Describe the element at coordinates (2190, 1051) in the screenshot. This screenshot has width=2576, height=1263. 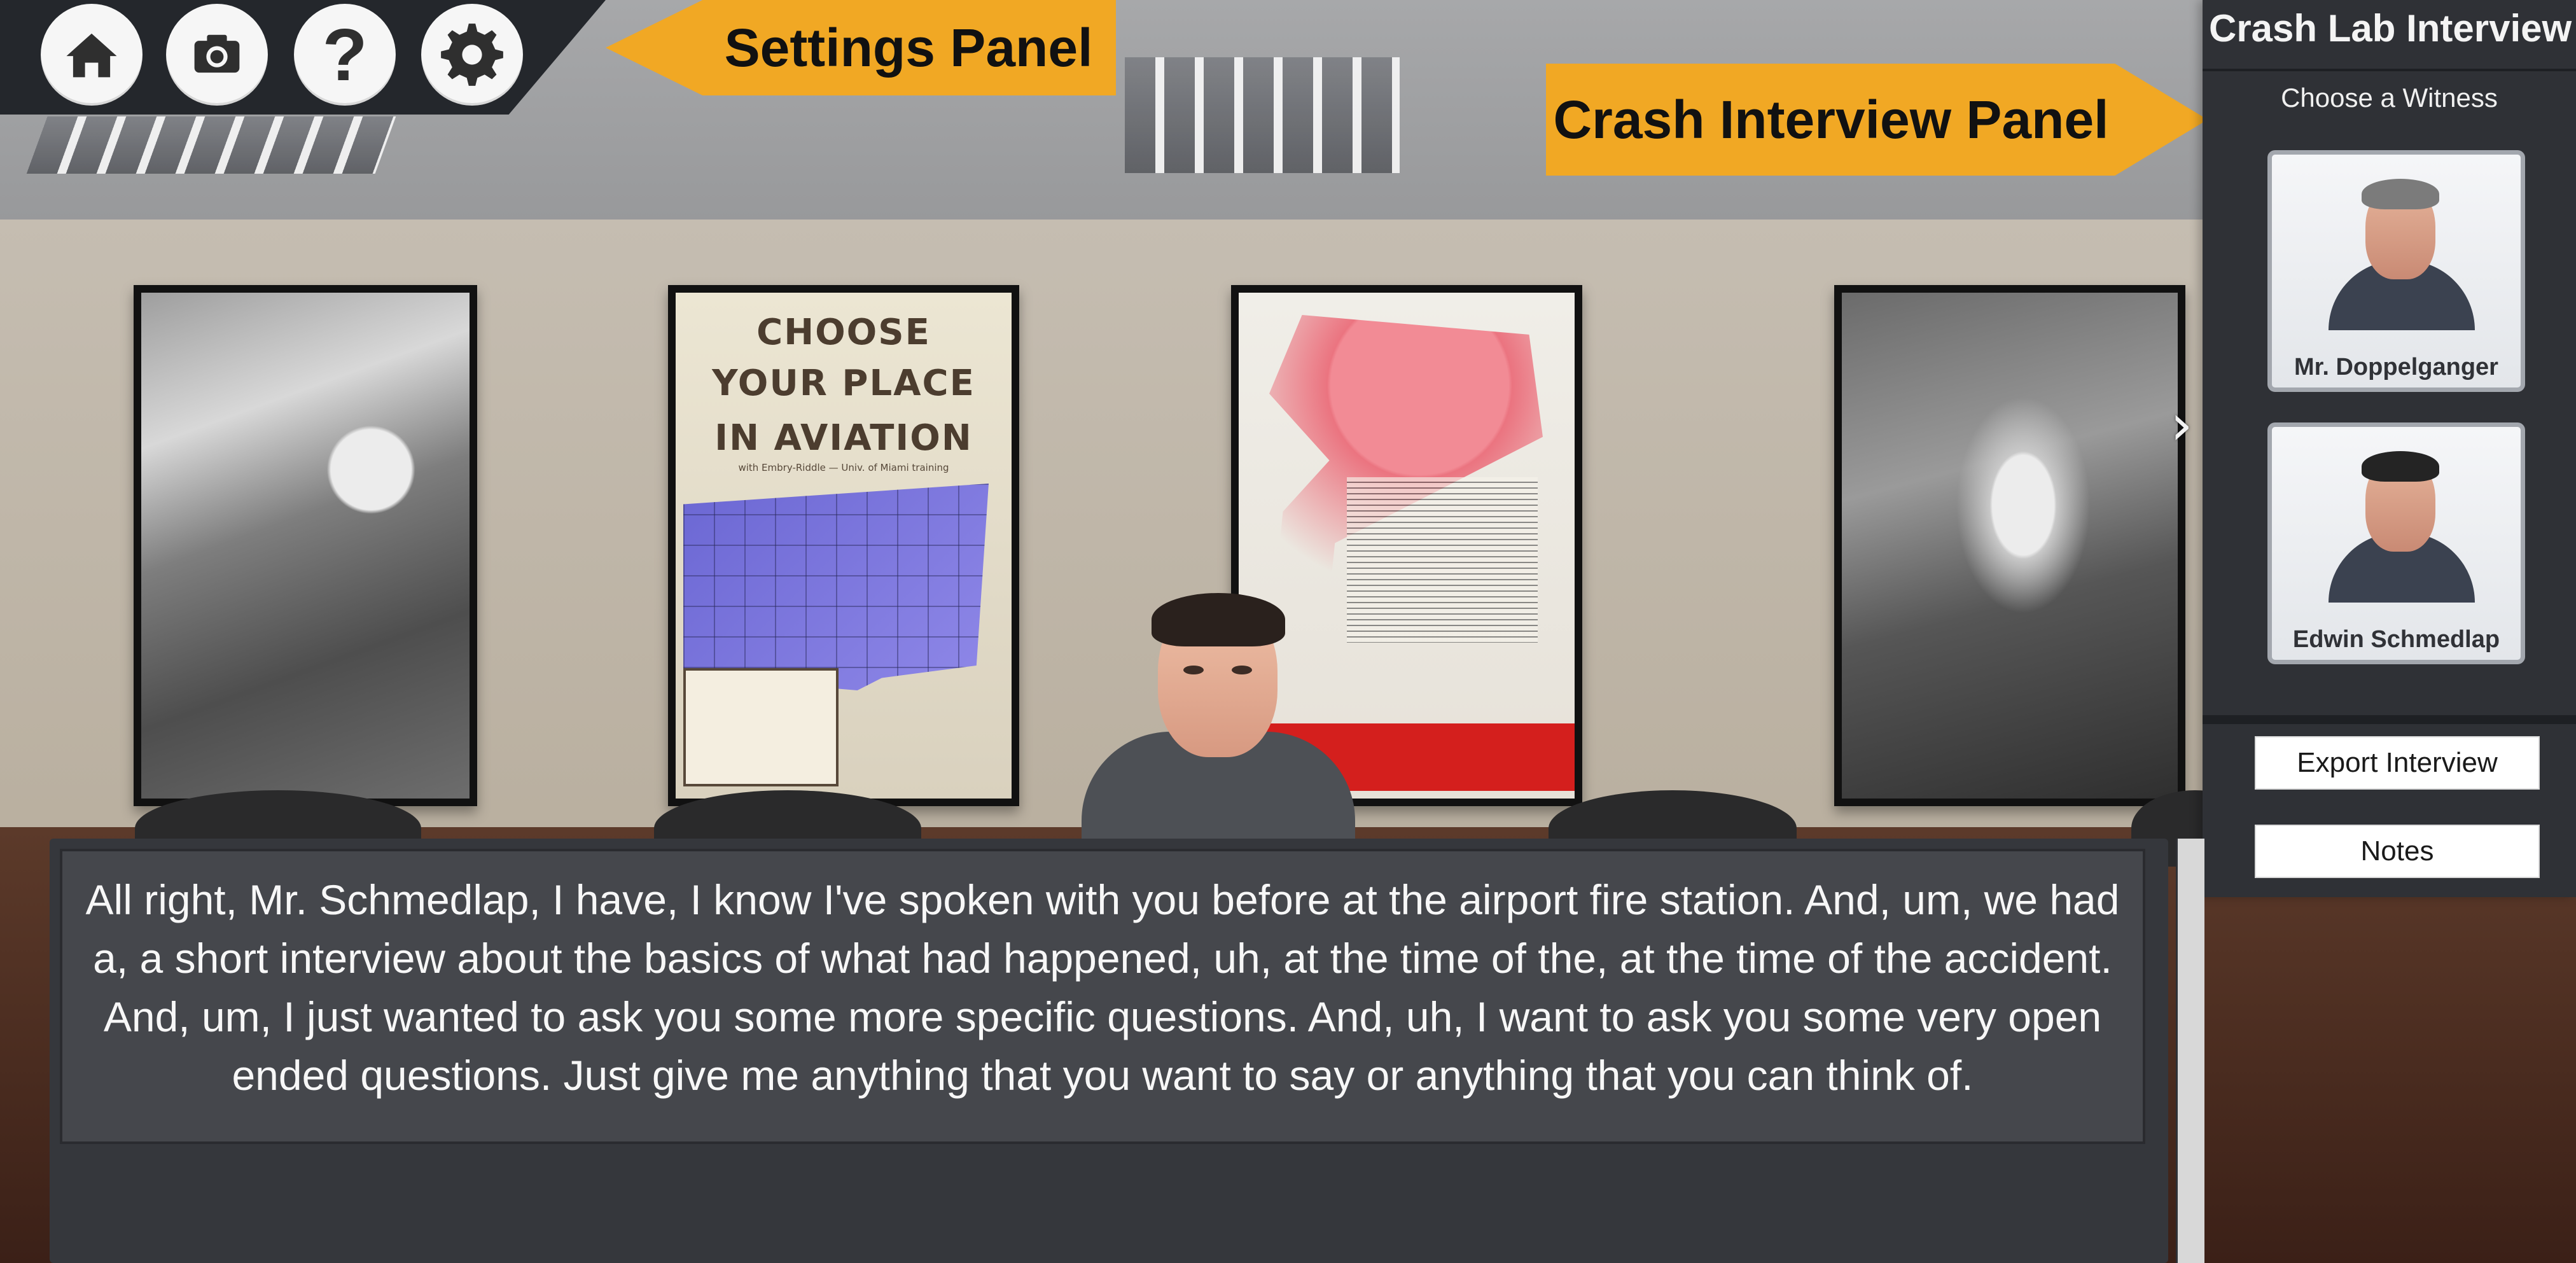
I see `transcript-scrollbar` at that location.